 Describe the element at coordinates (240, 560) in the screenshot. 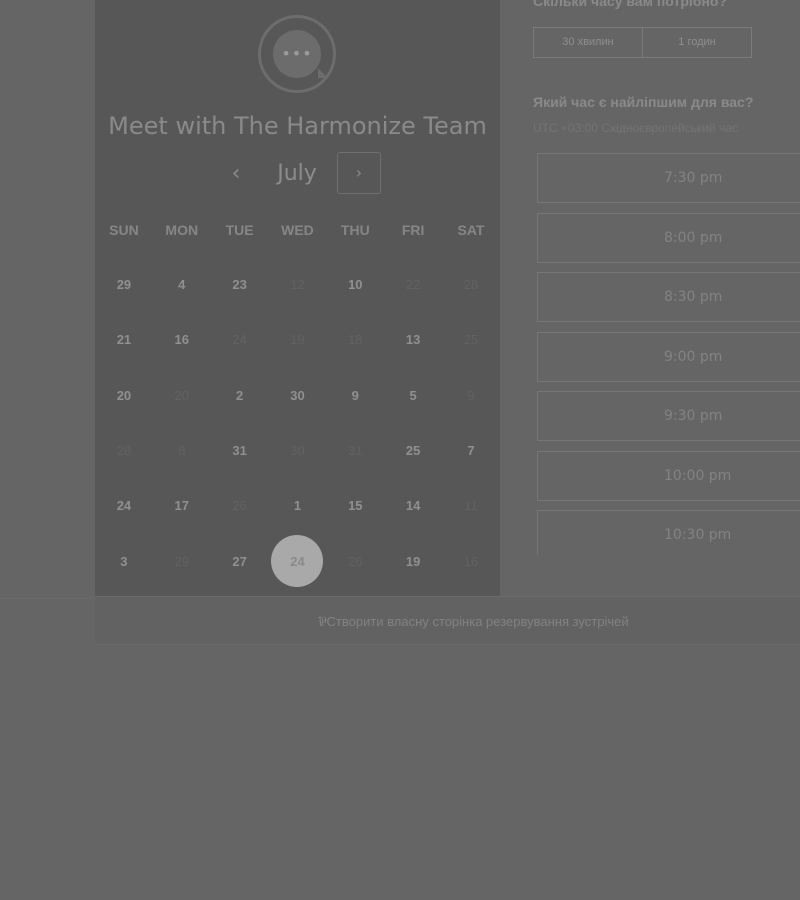

I see `calendar-day: 27` at that location.